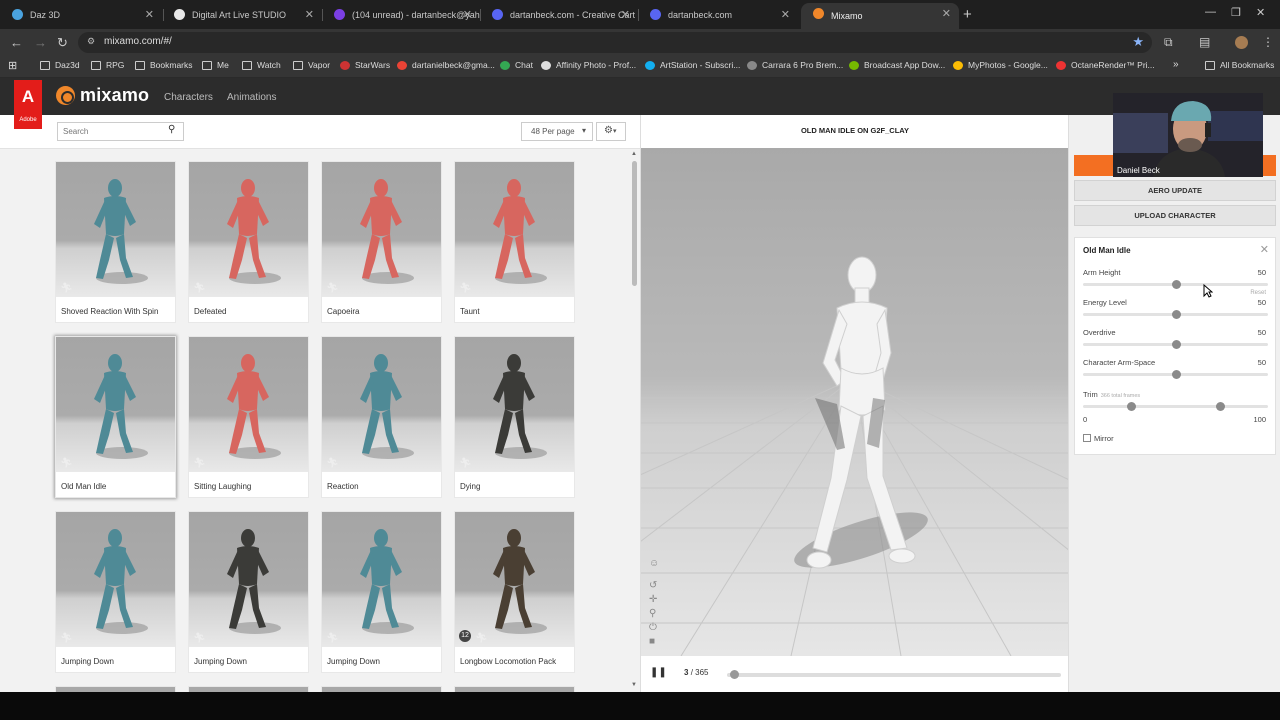  Describe the element at coordinates (557, 131) in the screenshot. I see `per-page-select: 48 Per page ▾` at that location.